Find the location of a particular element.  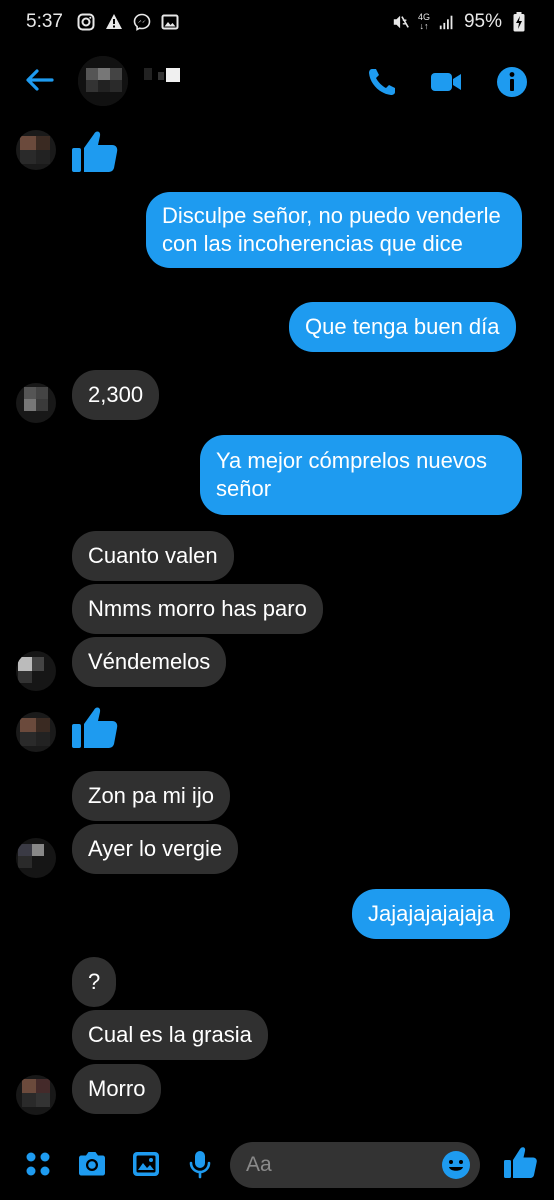

message-bubble-outgoing: Jajajajajajaja is located at coordinates (431, 914).